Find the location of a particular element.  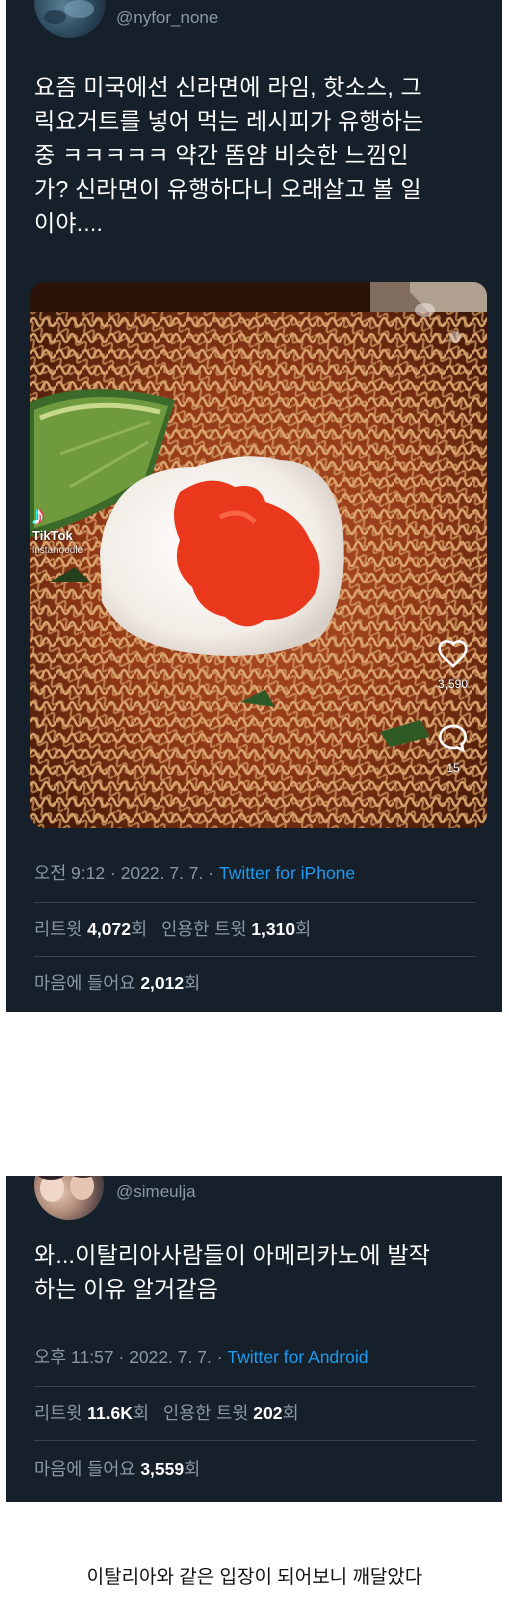

likes-stat: 마음에 들어요 3,559회 is located at coordinates (117, 1468).